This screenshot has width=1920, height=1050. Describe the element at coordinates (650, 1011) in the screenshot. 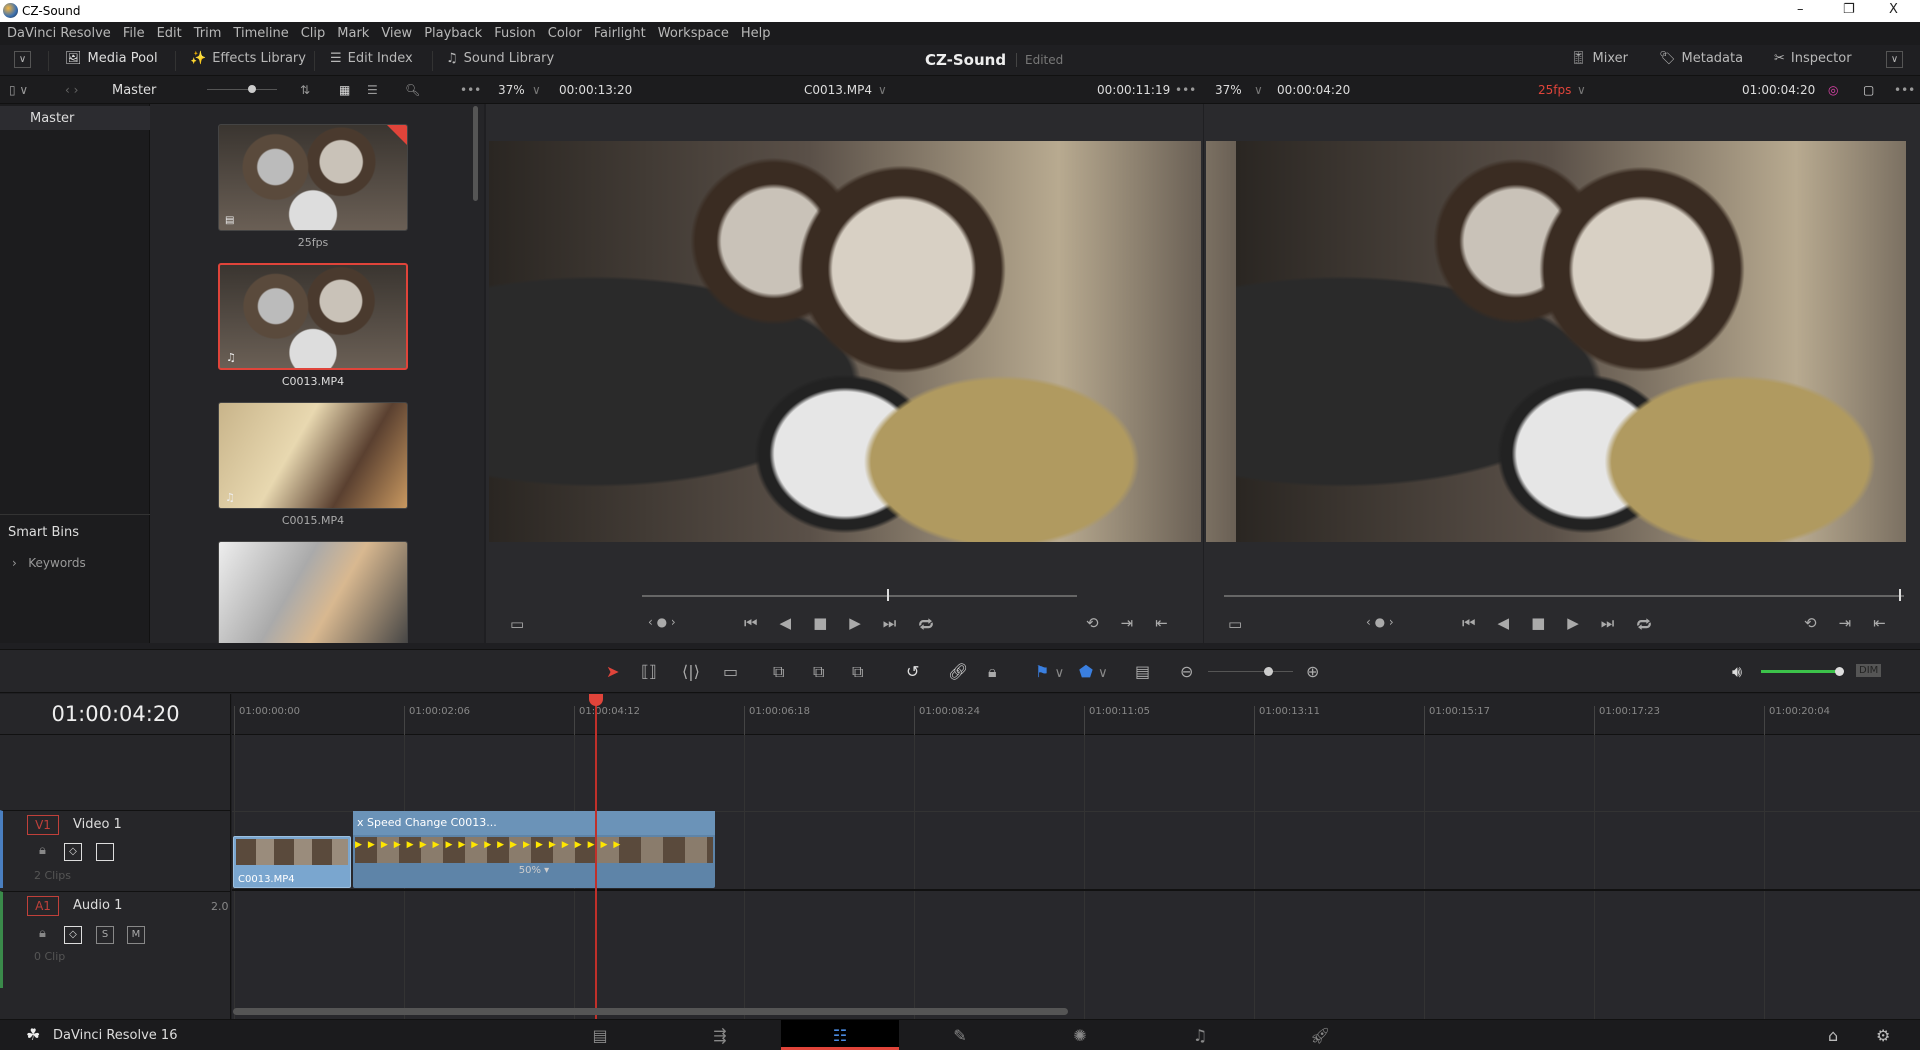

I see `horizontal-scrollbar` at that location.